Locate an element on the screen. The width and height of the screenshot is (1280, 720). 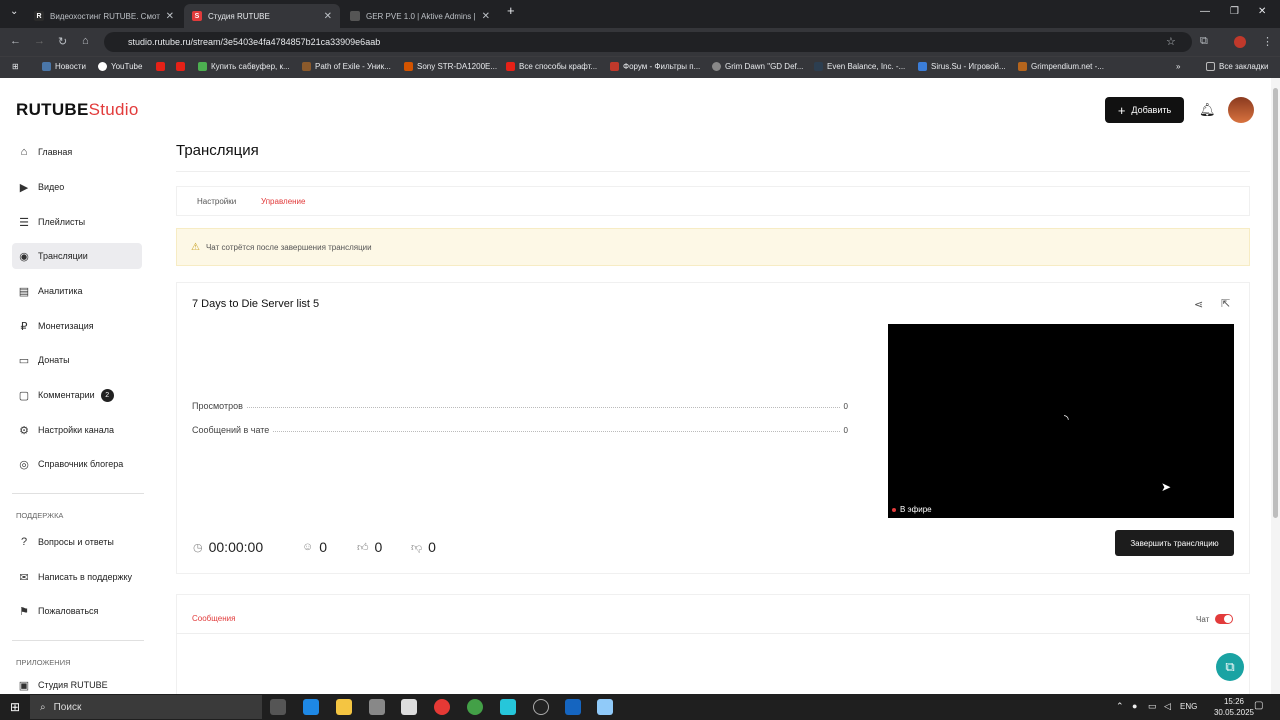
tab-settings: Настройки is located at coordinates (216, 201).